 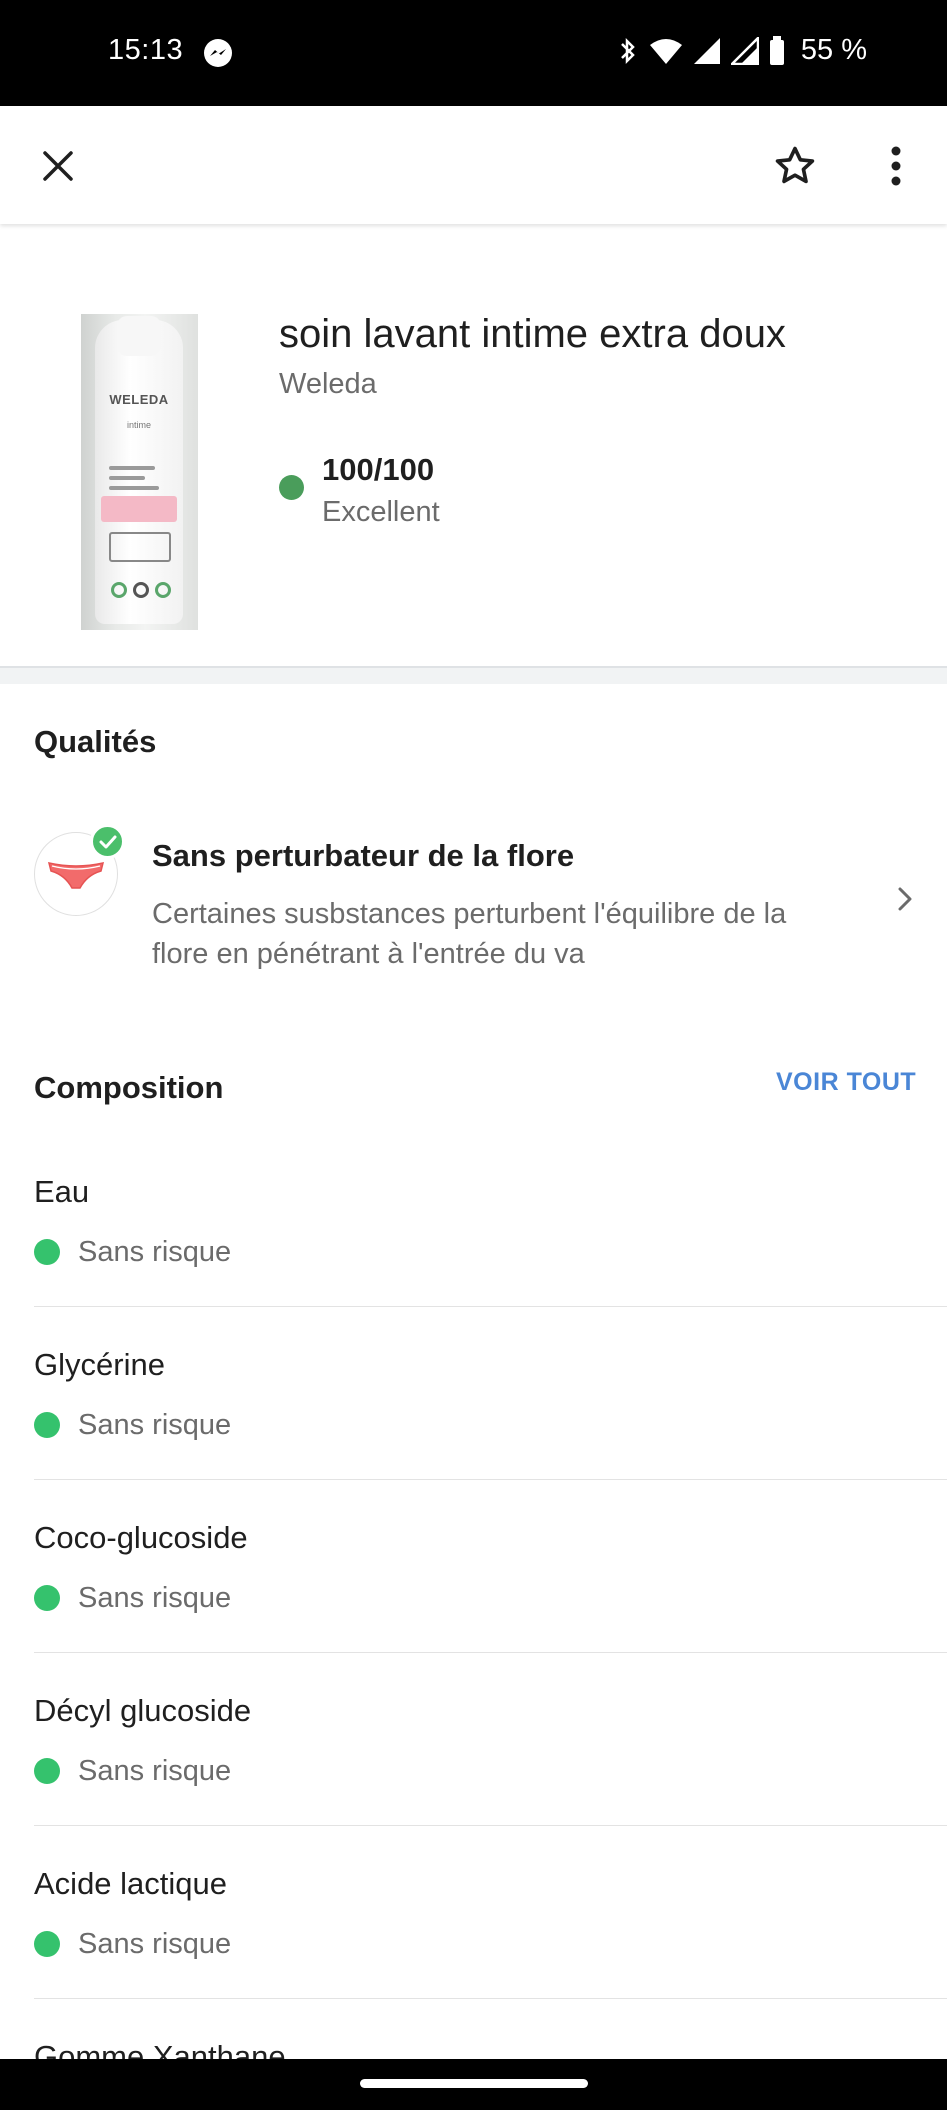 I want to click on messenger-icon, so click(x=218, y=53).